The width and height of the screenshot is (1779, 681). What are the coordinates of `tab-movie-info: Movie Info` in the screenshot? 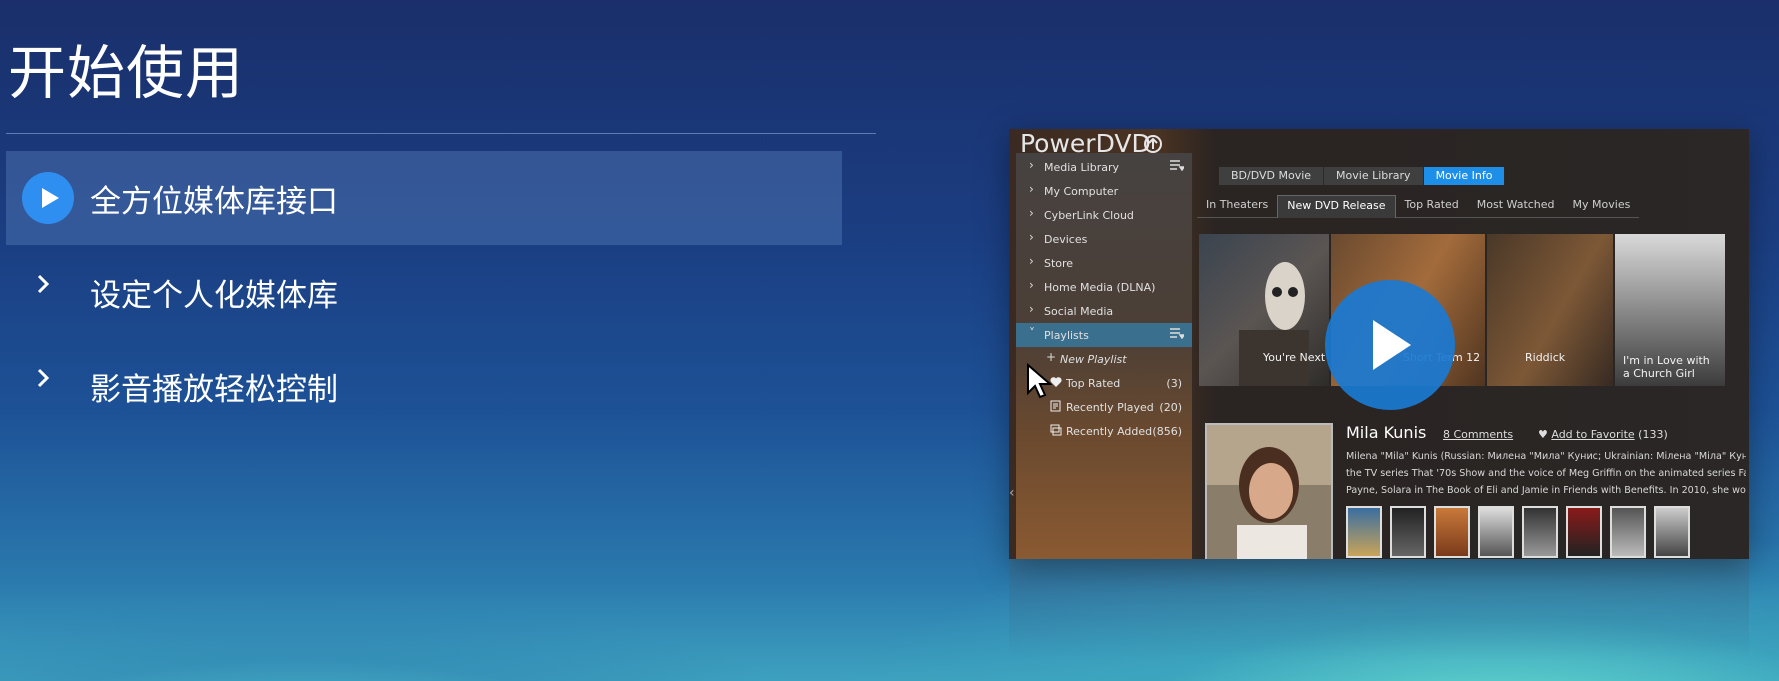 It's located at (1464, 176).